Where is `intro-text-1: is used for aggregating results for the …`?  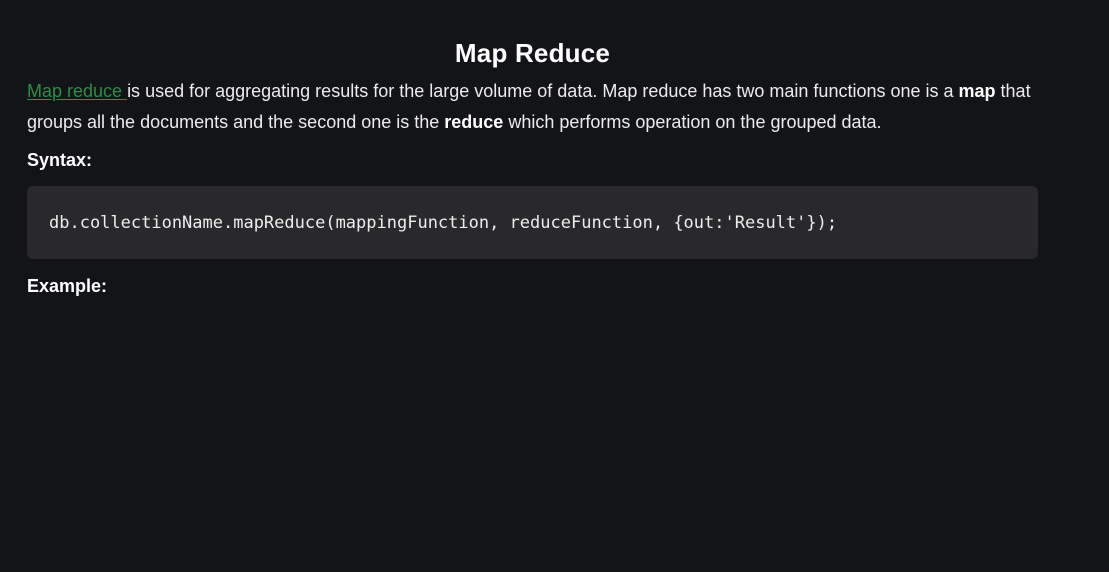
intro-text-1: is used for aggregating results for the … is located at coordinates (543, 91).